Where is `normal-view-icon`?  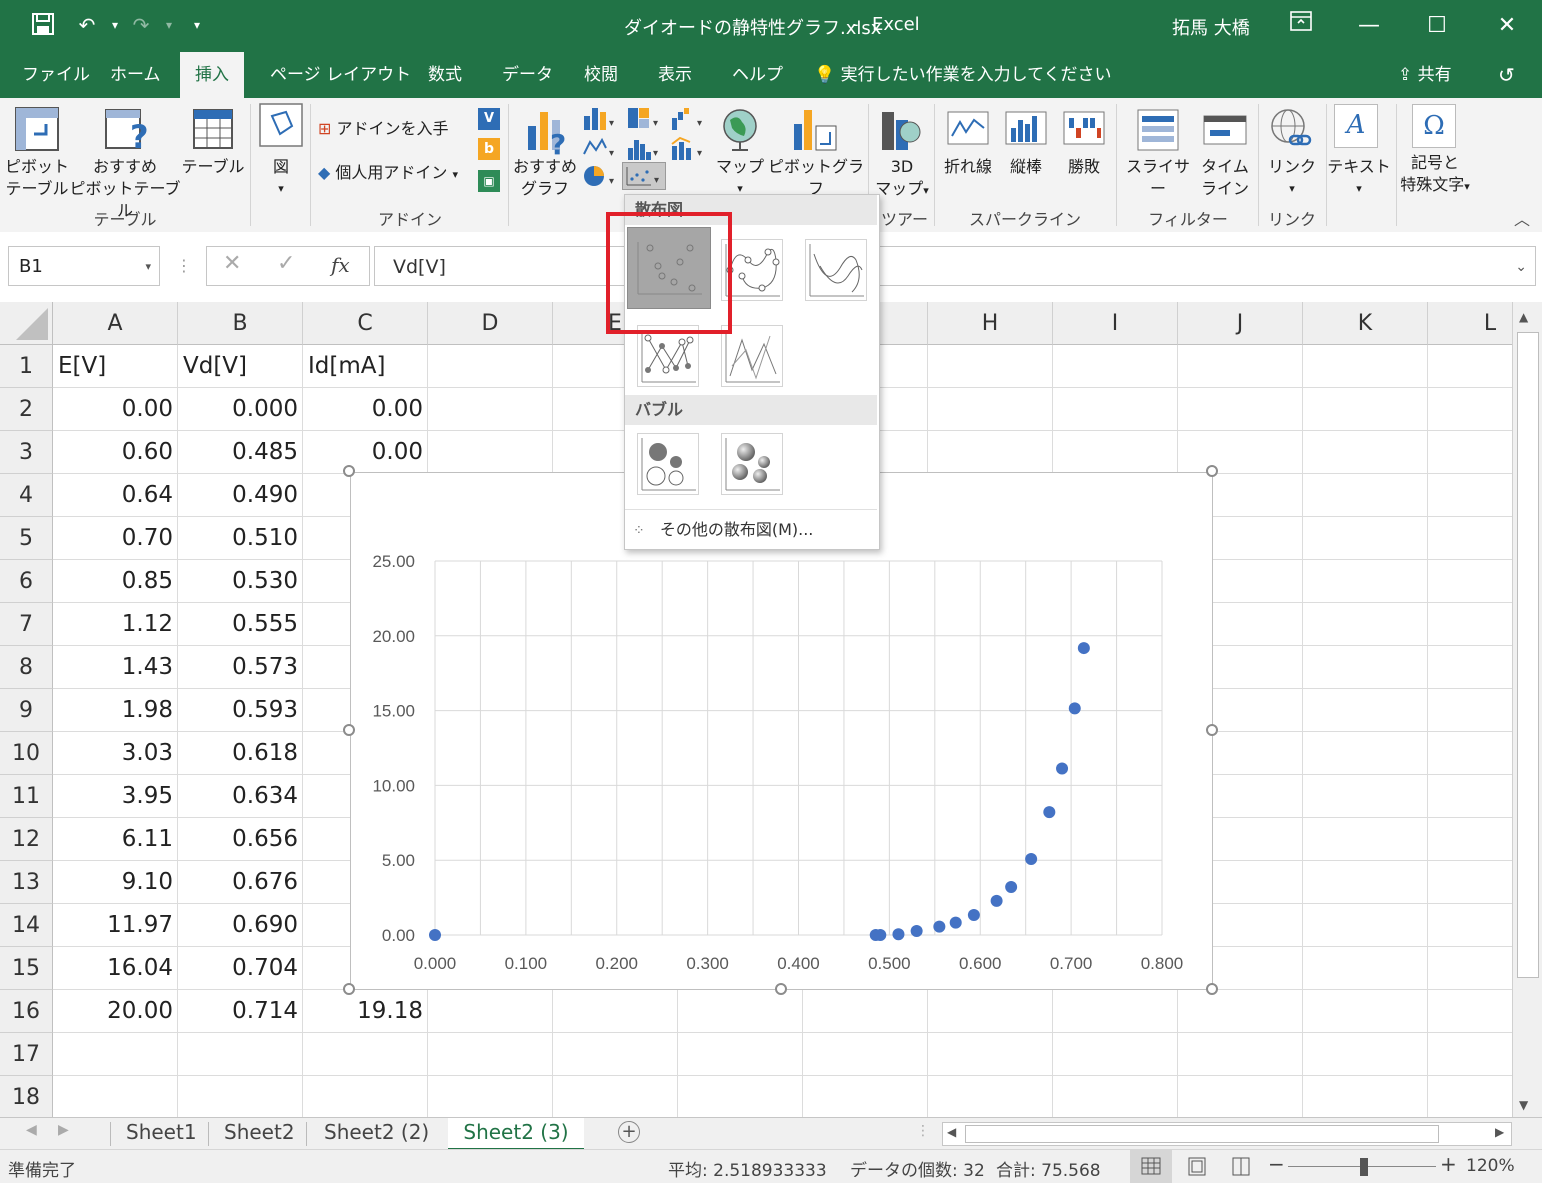 normal-view-icon is located at coordinates (1151, 1166).